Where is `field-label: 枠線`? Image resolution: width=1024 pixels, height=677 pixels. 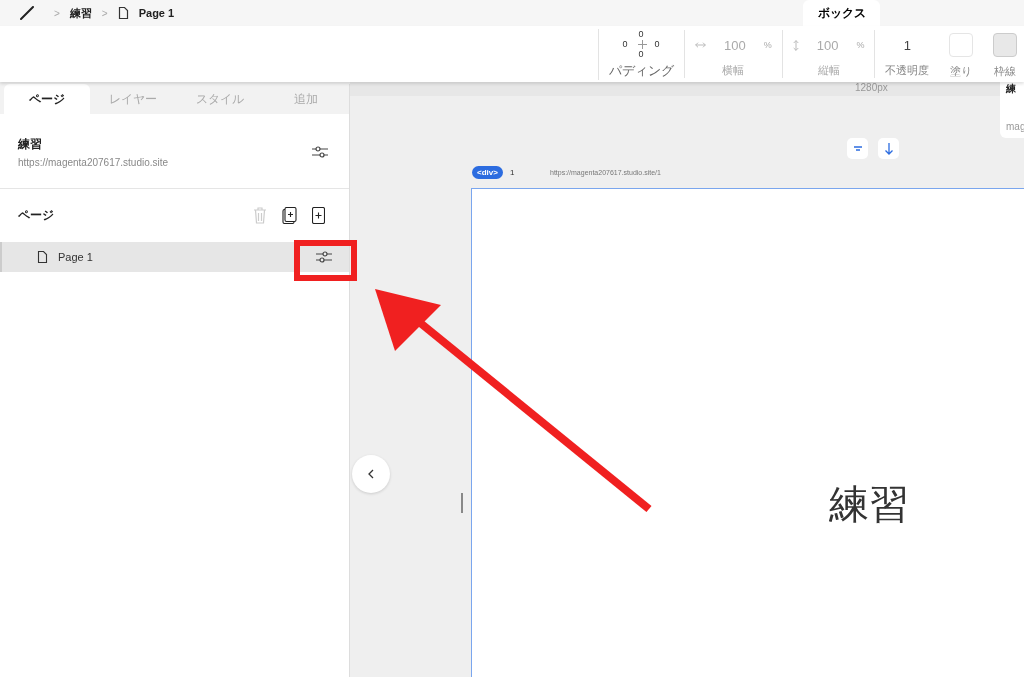
field-label: 枠線 is located at coordinates (1005, 71).